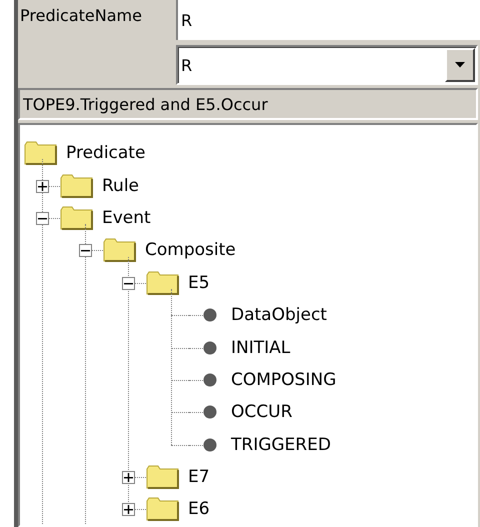 This screenshot has height=527, width=480. What do you see at coordinates (199, 282) in the screenshot?
I see `tree-item-label: E5` at bounding box center [199, 282].